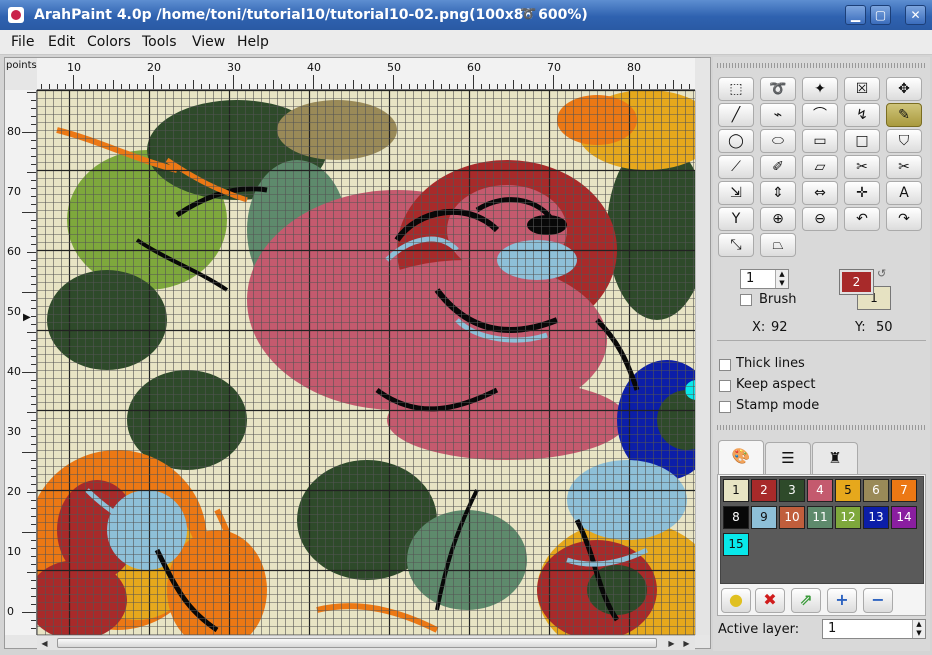 The width and height of the screenshot is (932, 655). Describe the element at coordinates (856, 282) in the screenshot. I see `foreground-color-swatch: 2` at that location.